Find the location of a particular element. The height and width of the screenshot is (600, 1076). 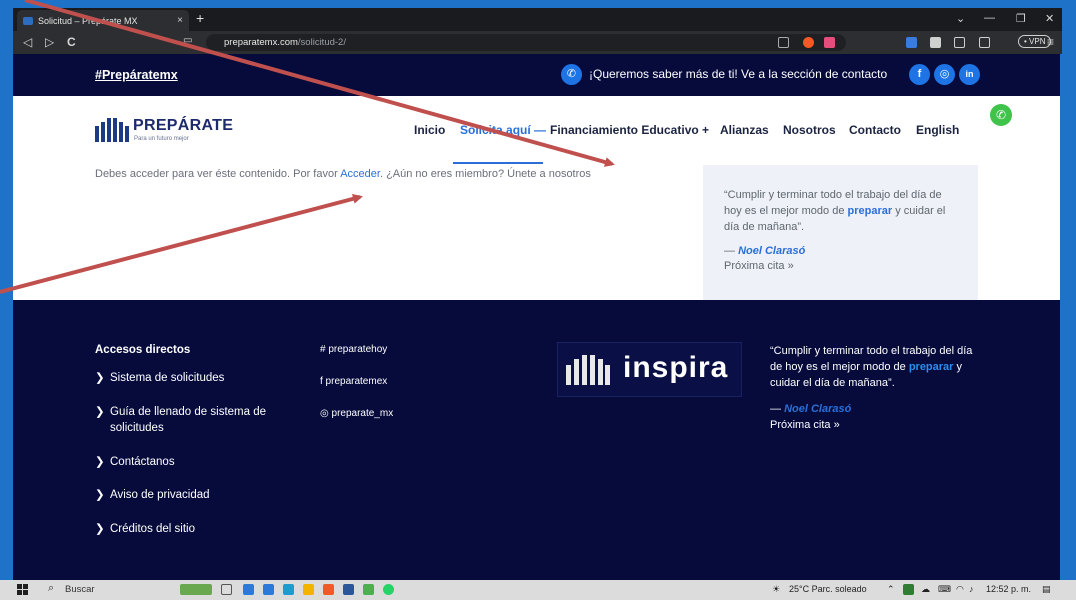

whatsapp-taskbar-icon is located at coordinates (388, 589).